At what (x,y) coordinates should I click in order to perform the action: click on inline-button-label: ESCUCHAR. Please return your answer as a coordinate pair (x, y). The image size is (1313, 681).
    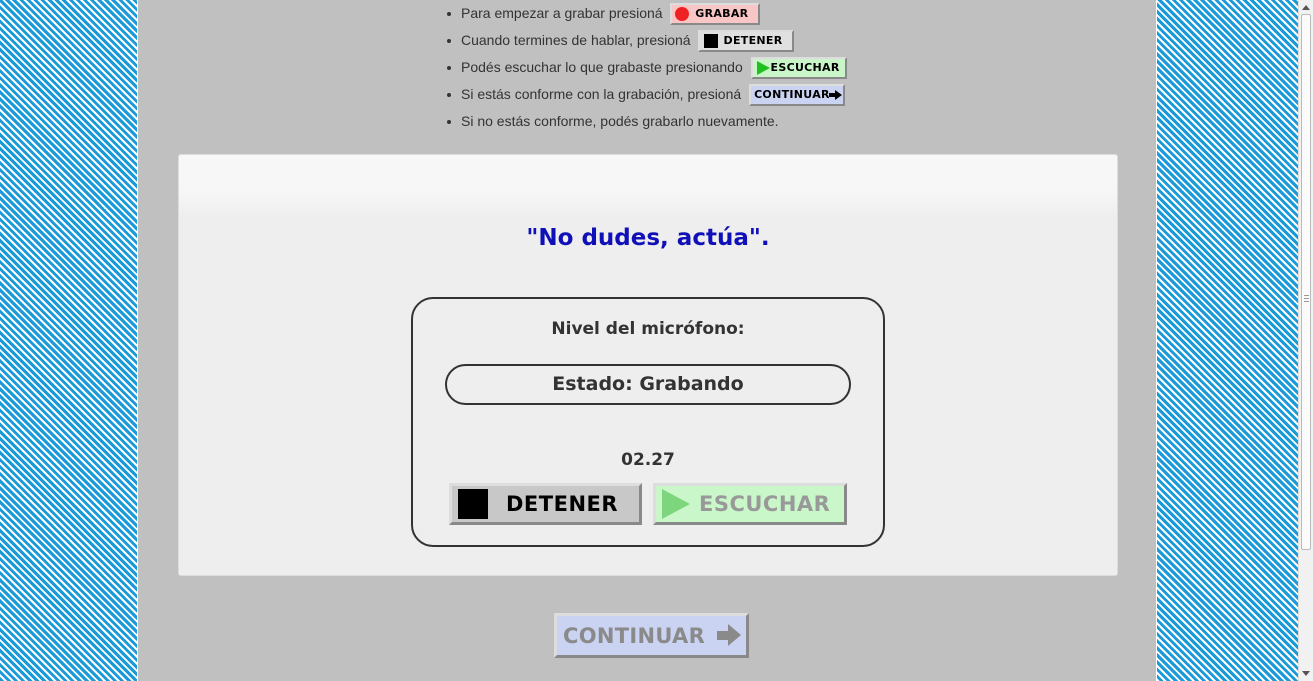
    Looking at the image, I should click on (805, 68).